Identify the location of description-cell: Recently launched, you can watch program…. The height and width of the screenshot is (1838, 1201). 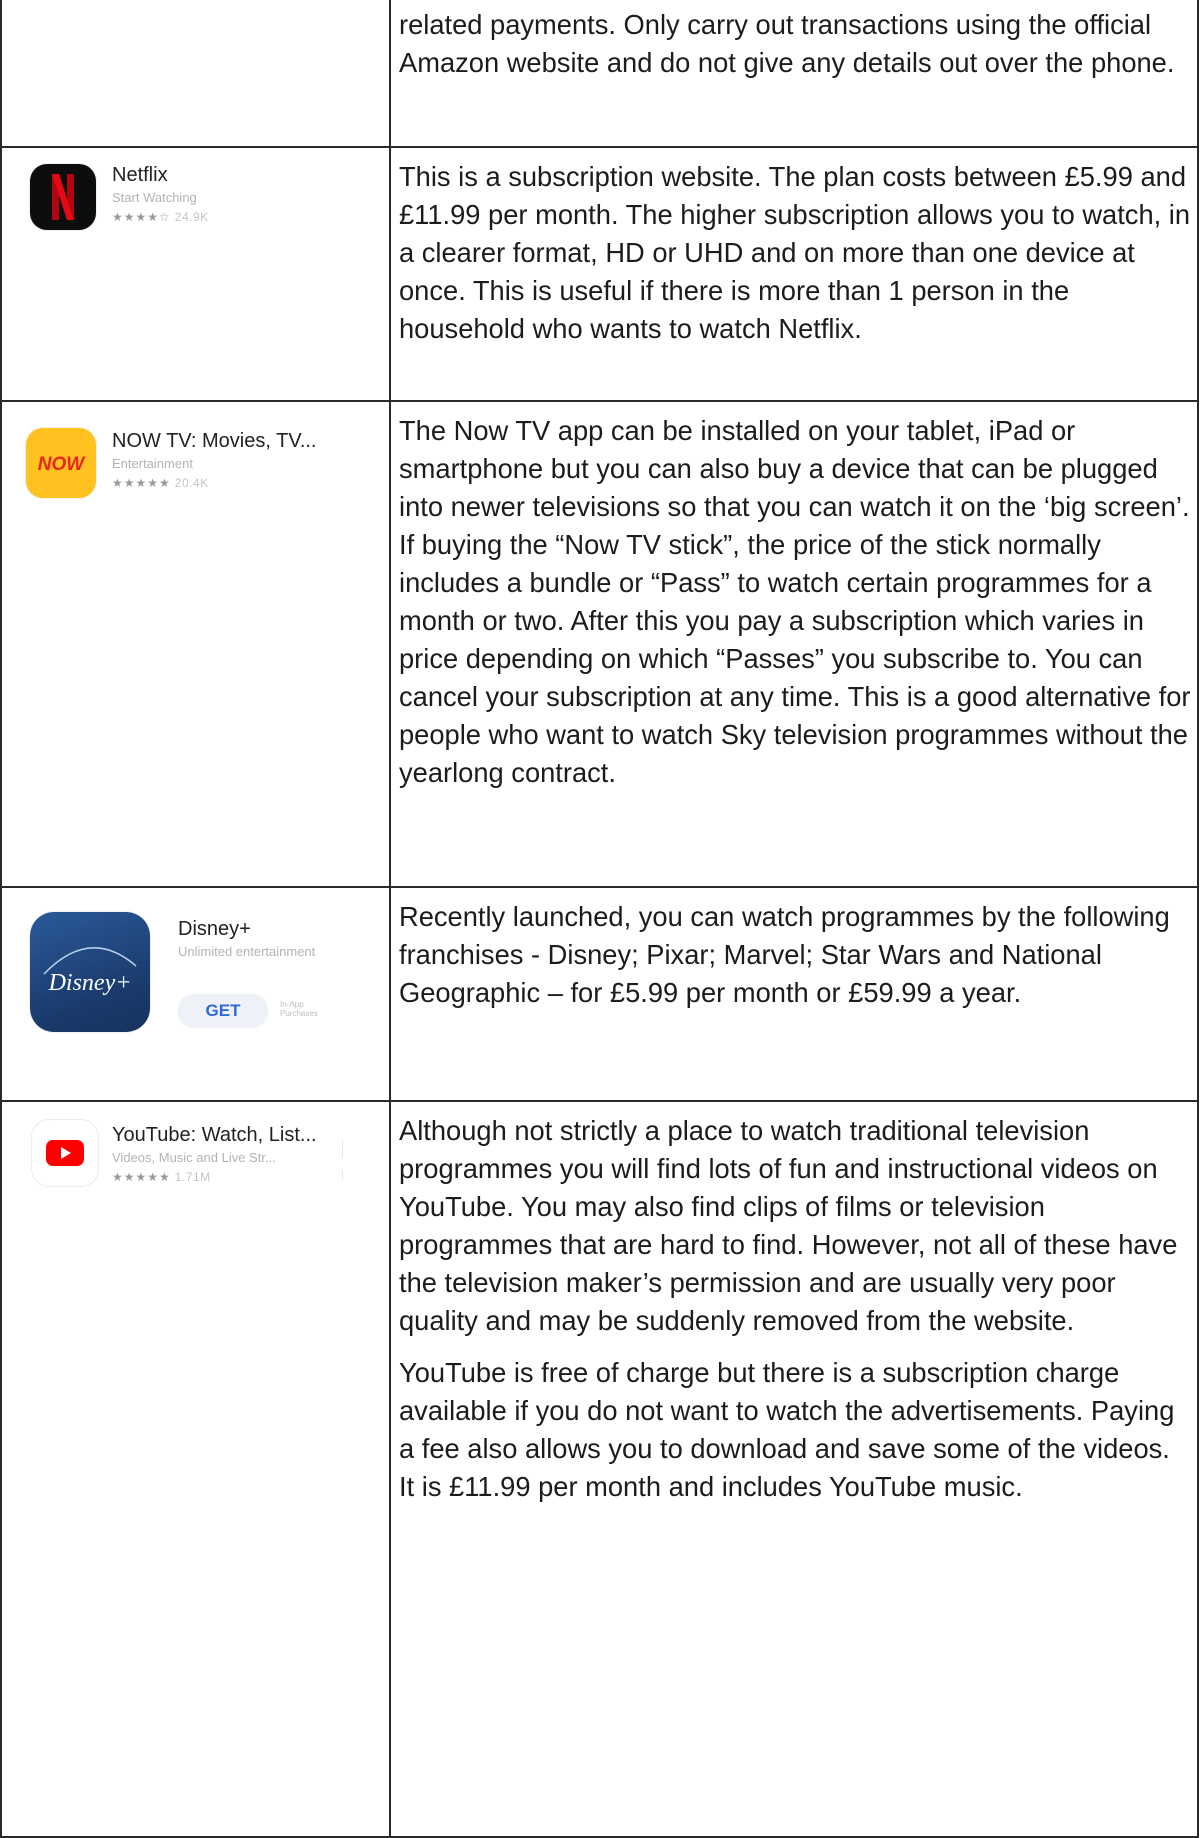
(794, 994).